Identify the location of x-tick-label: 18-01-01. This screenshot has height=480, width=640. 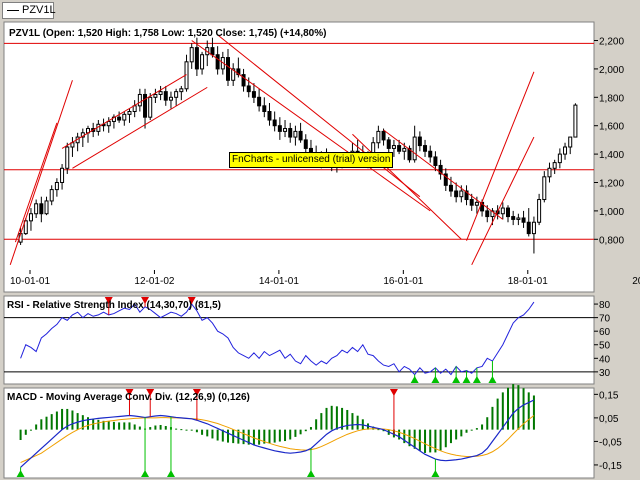
(528, 281).